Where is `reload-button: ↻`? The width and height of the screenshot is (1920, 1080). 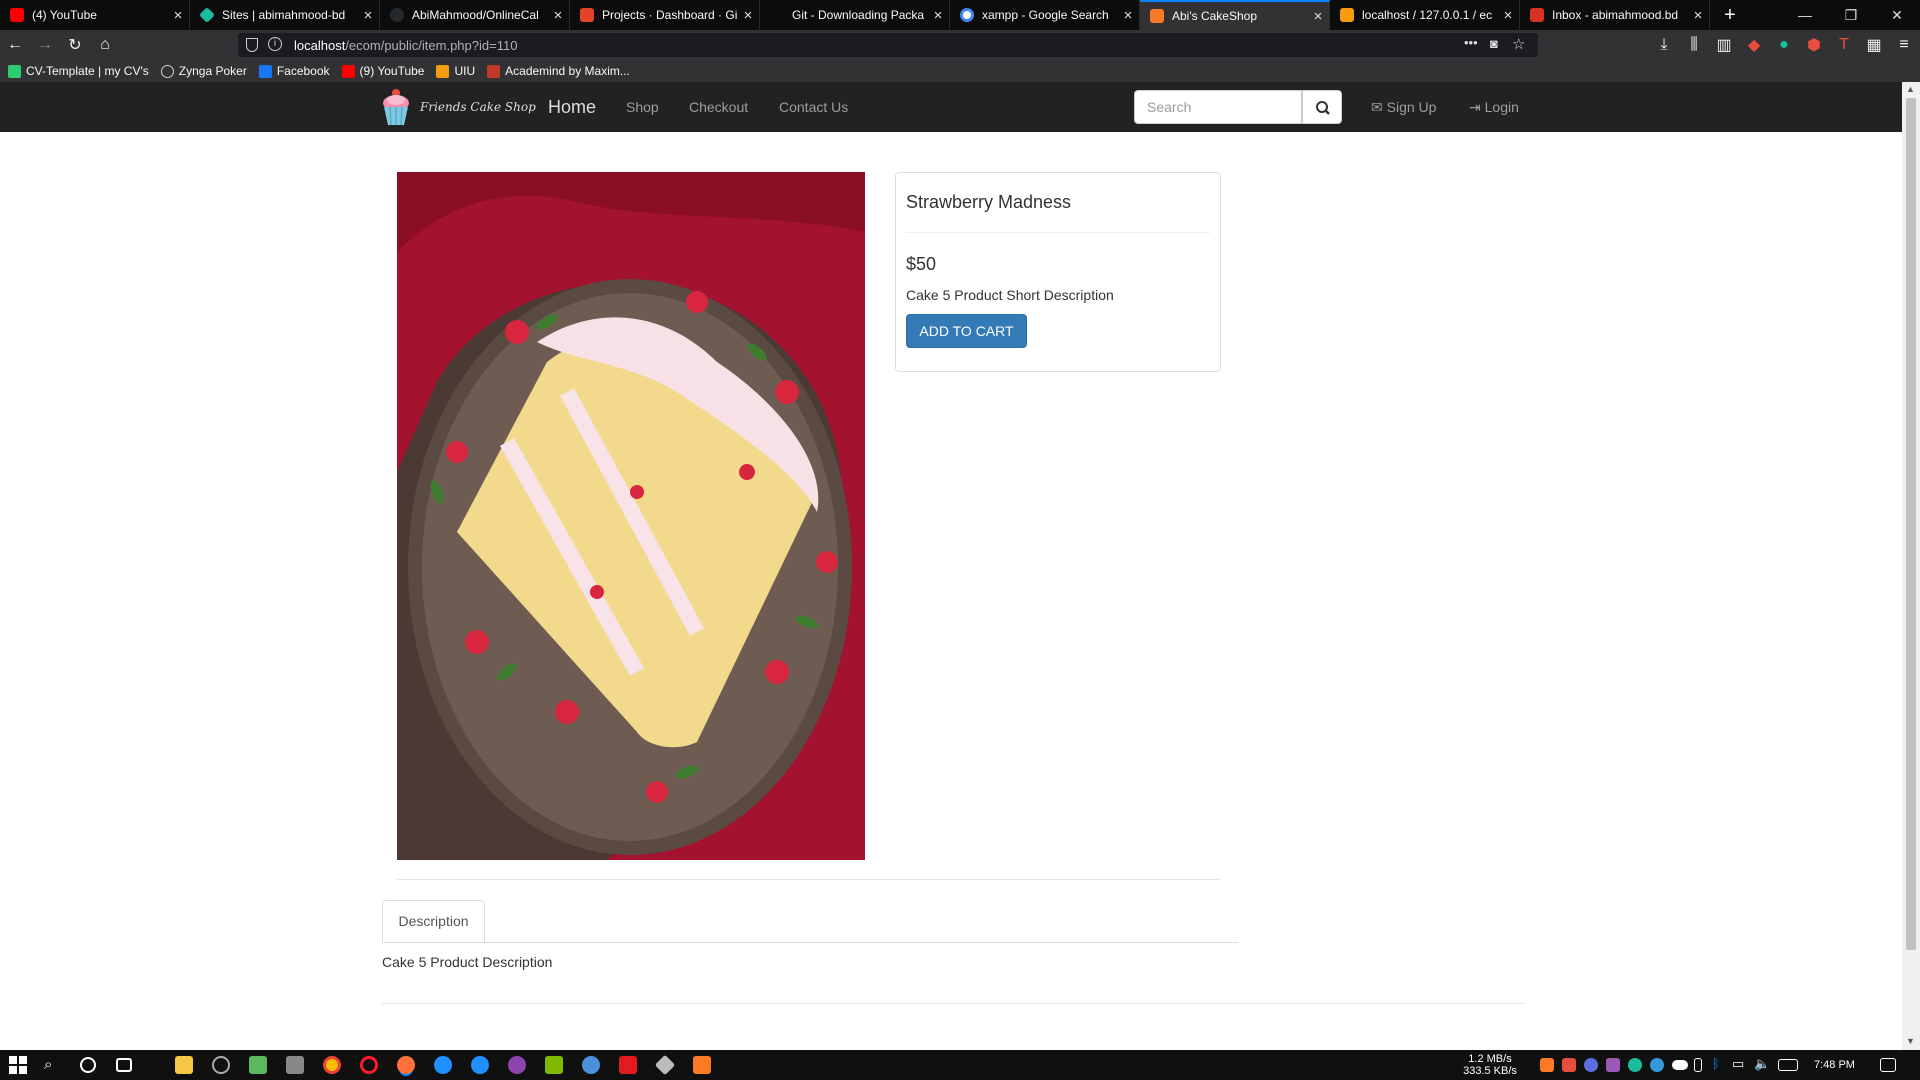 reload-button: ↻ is located at coordinates (75, 45).